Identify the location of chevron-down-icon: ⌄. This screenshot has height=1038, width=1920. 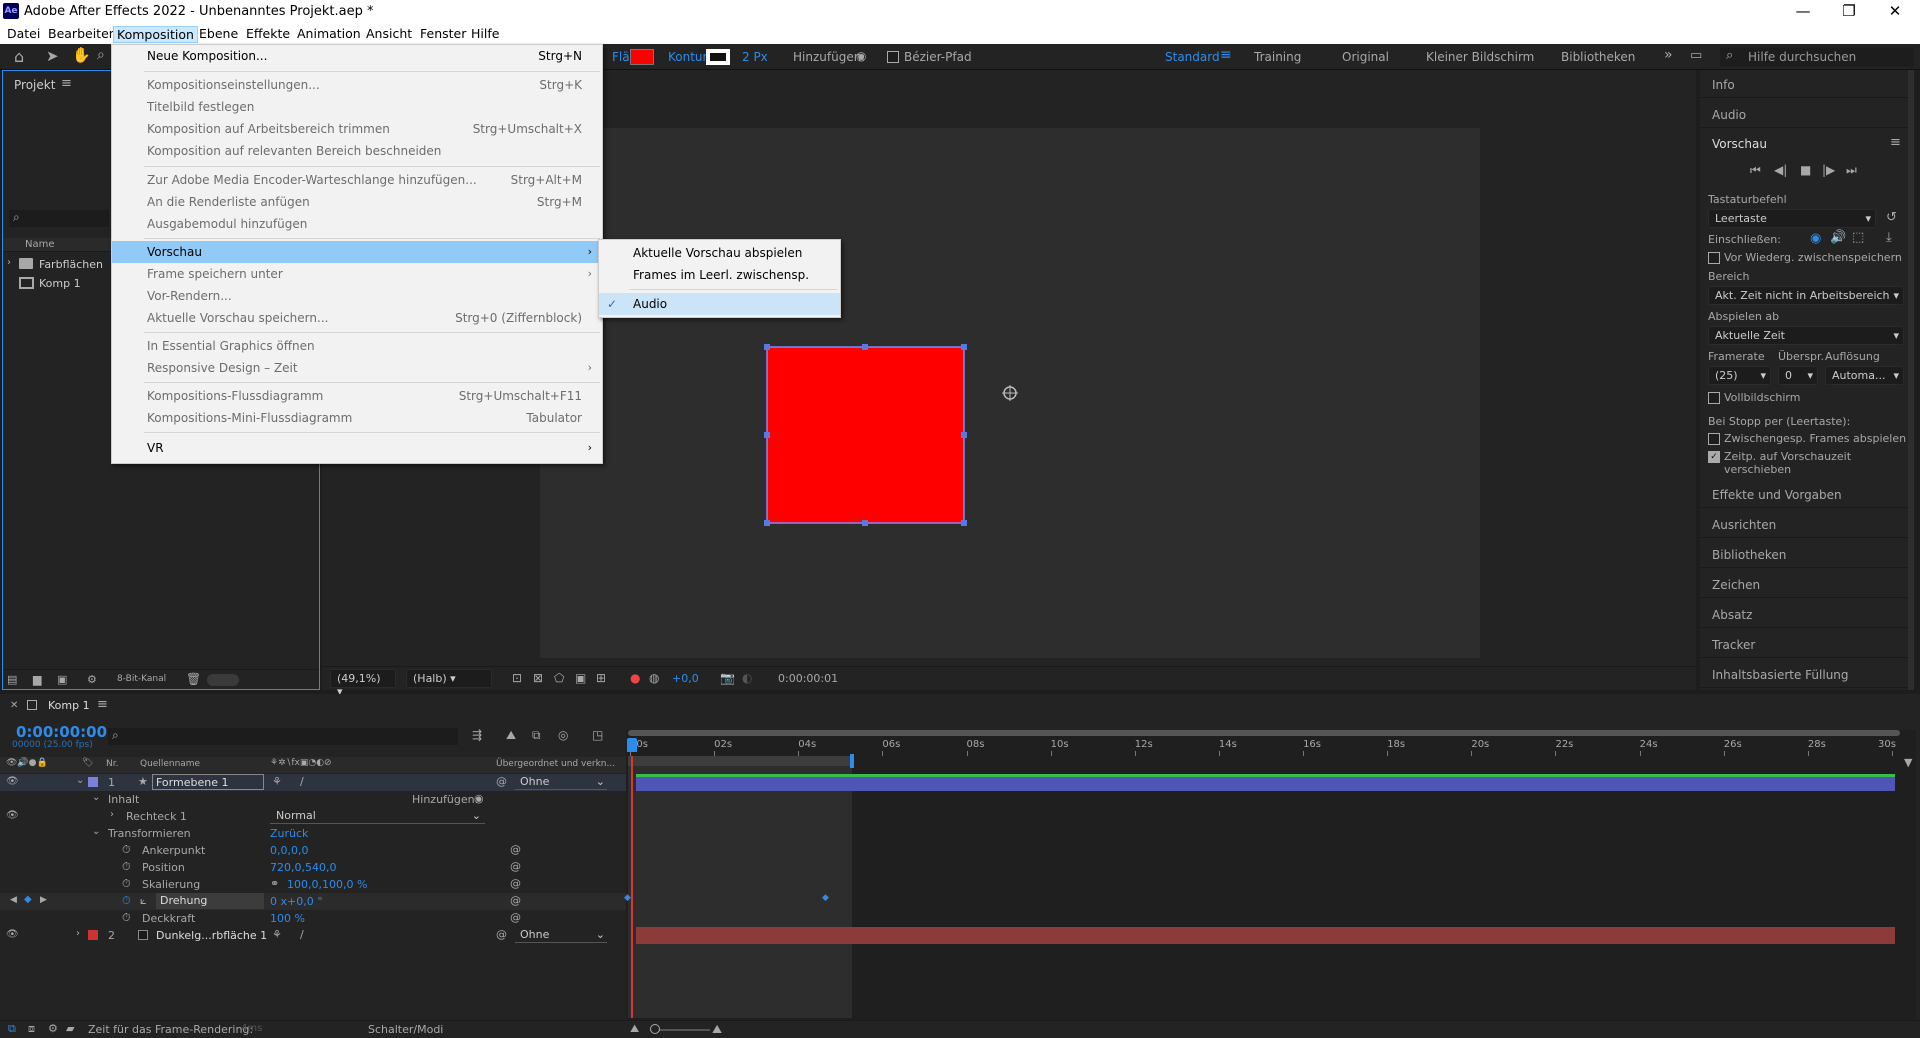
(96, 797).